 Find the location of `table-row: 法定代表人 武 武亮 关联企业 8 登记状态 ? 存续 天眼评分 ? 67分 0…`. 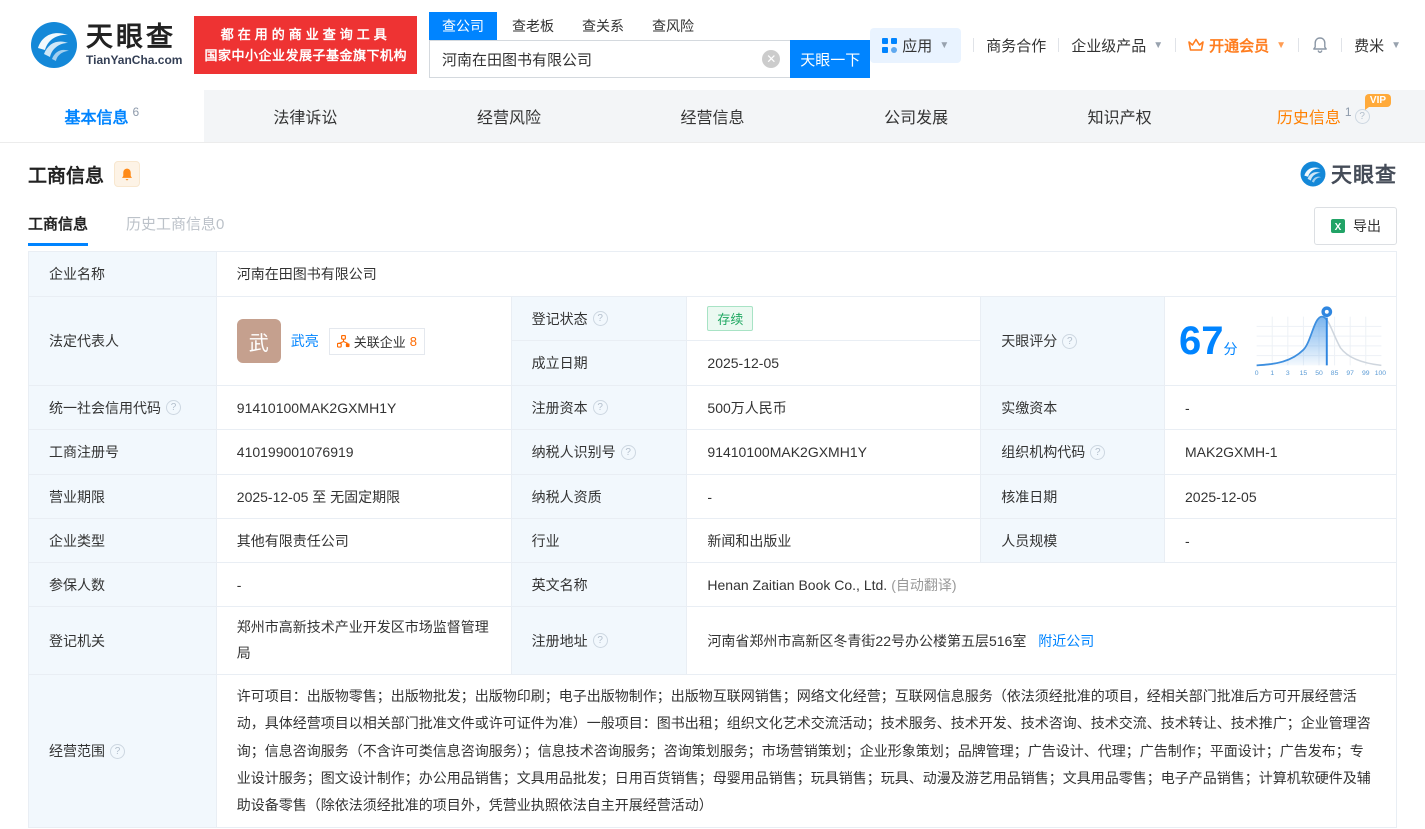

table-row: 法定代表人 武 武亮 关联企业 8 登记状态 ? 存续 天眼评分 ? 67分 0… is located at coordinates (712, 341).